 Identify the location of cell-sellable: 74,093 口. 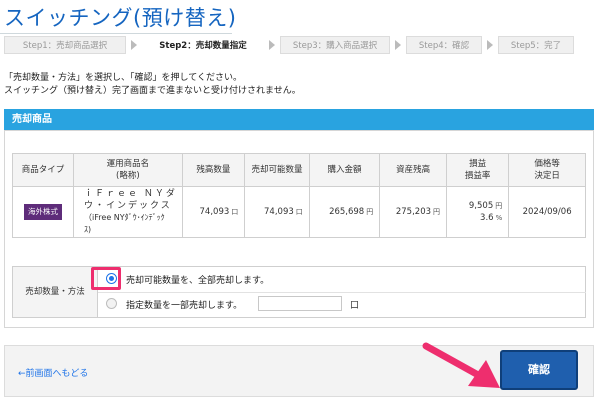
(277, 212).